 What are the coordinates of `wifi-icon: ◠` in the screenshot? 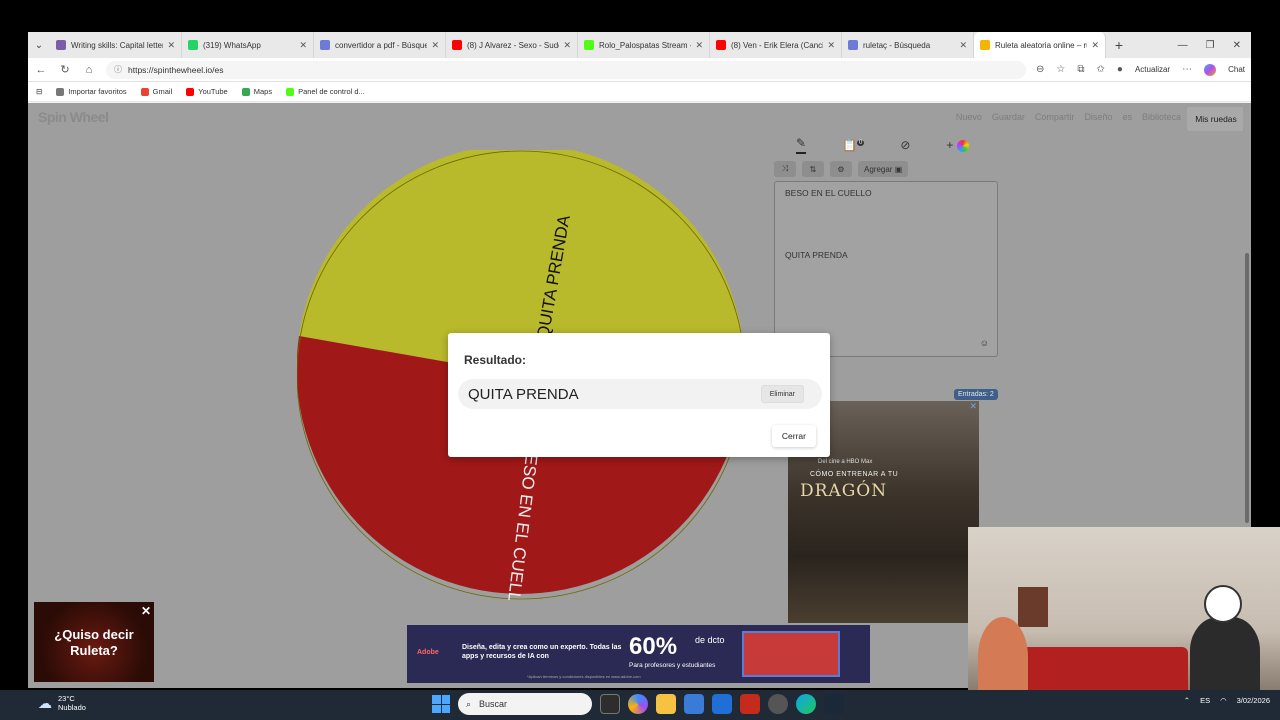 It's located at (1223, 700).